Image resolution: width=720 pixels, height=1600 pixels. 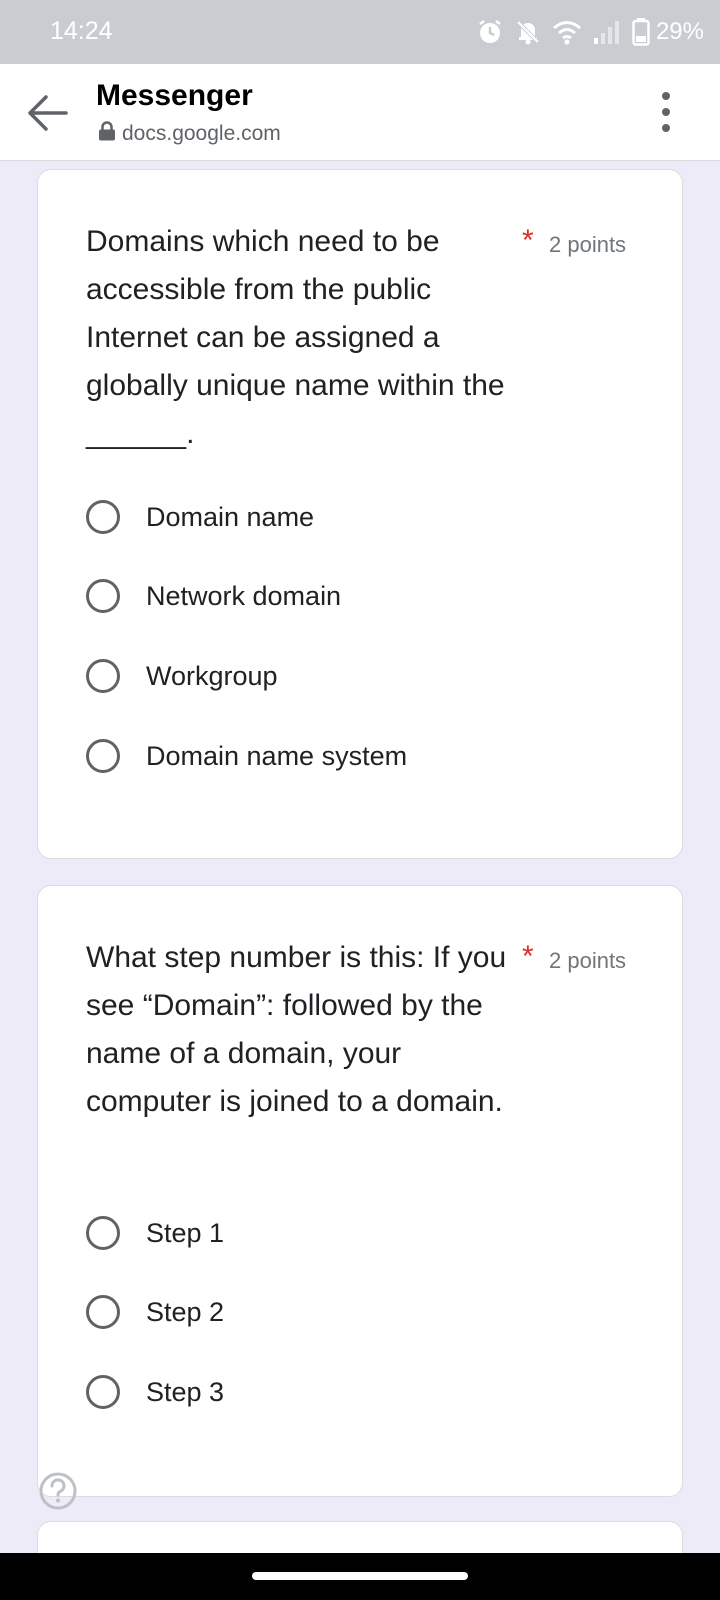 I want to click on radio-option: Step 1, so click(x=155, y=1233).